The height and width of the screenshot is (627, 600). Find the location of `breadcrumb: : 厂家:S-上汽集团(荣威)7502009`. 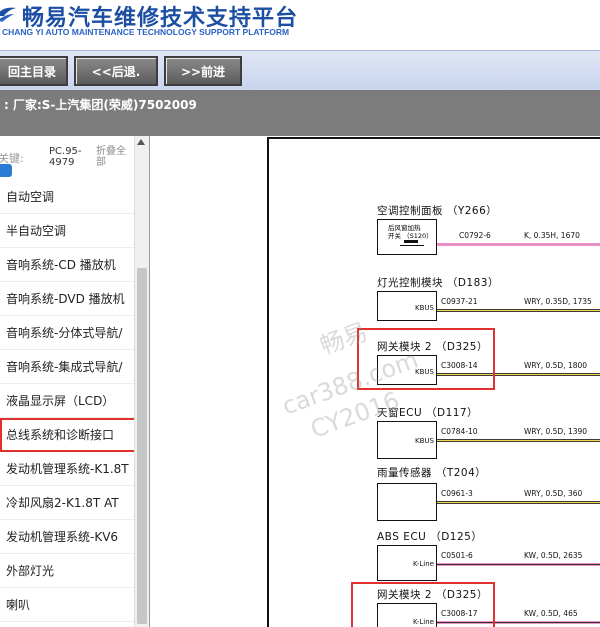

breadcrumb: : 厂家:S-上汽集团(荣威)7502009 is located at coordinates (100, 105).